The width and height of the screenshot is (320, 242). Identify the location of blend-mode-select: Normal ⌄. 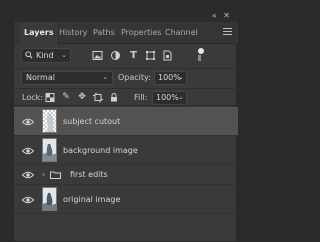
(67, 78).